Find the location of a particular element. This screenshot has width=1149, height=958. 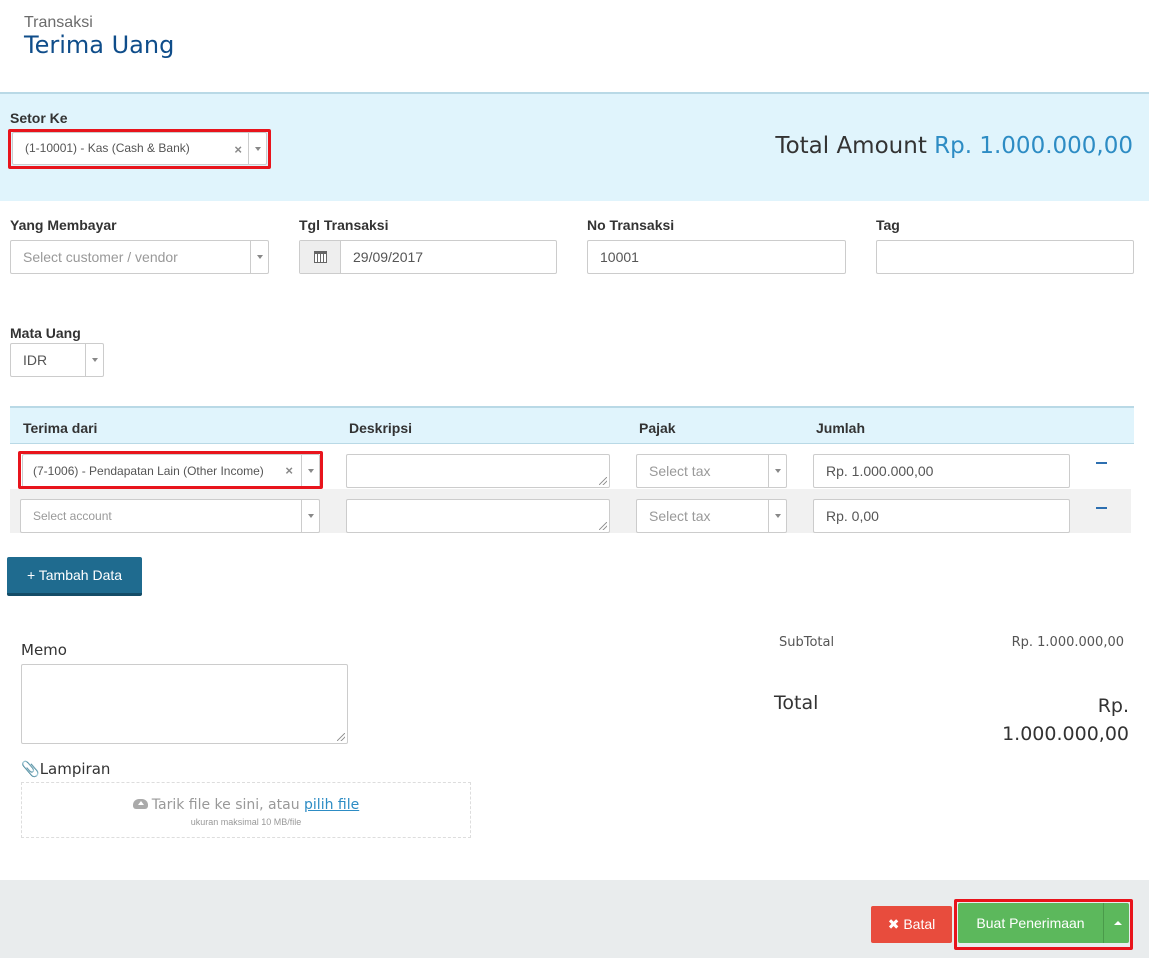

currency-value: IDR is located at coordinates (35, 360).